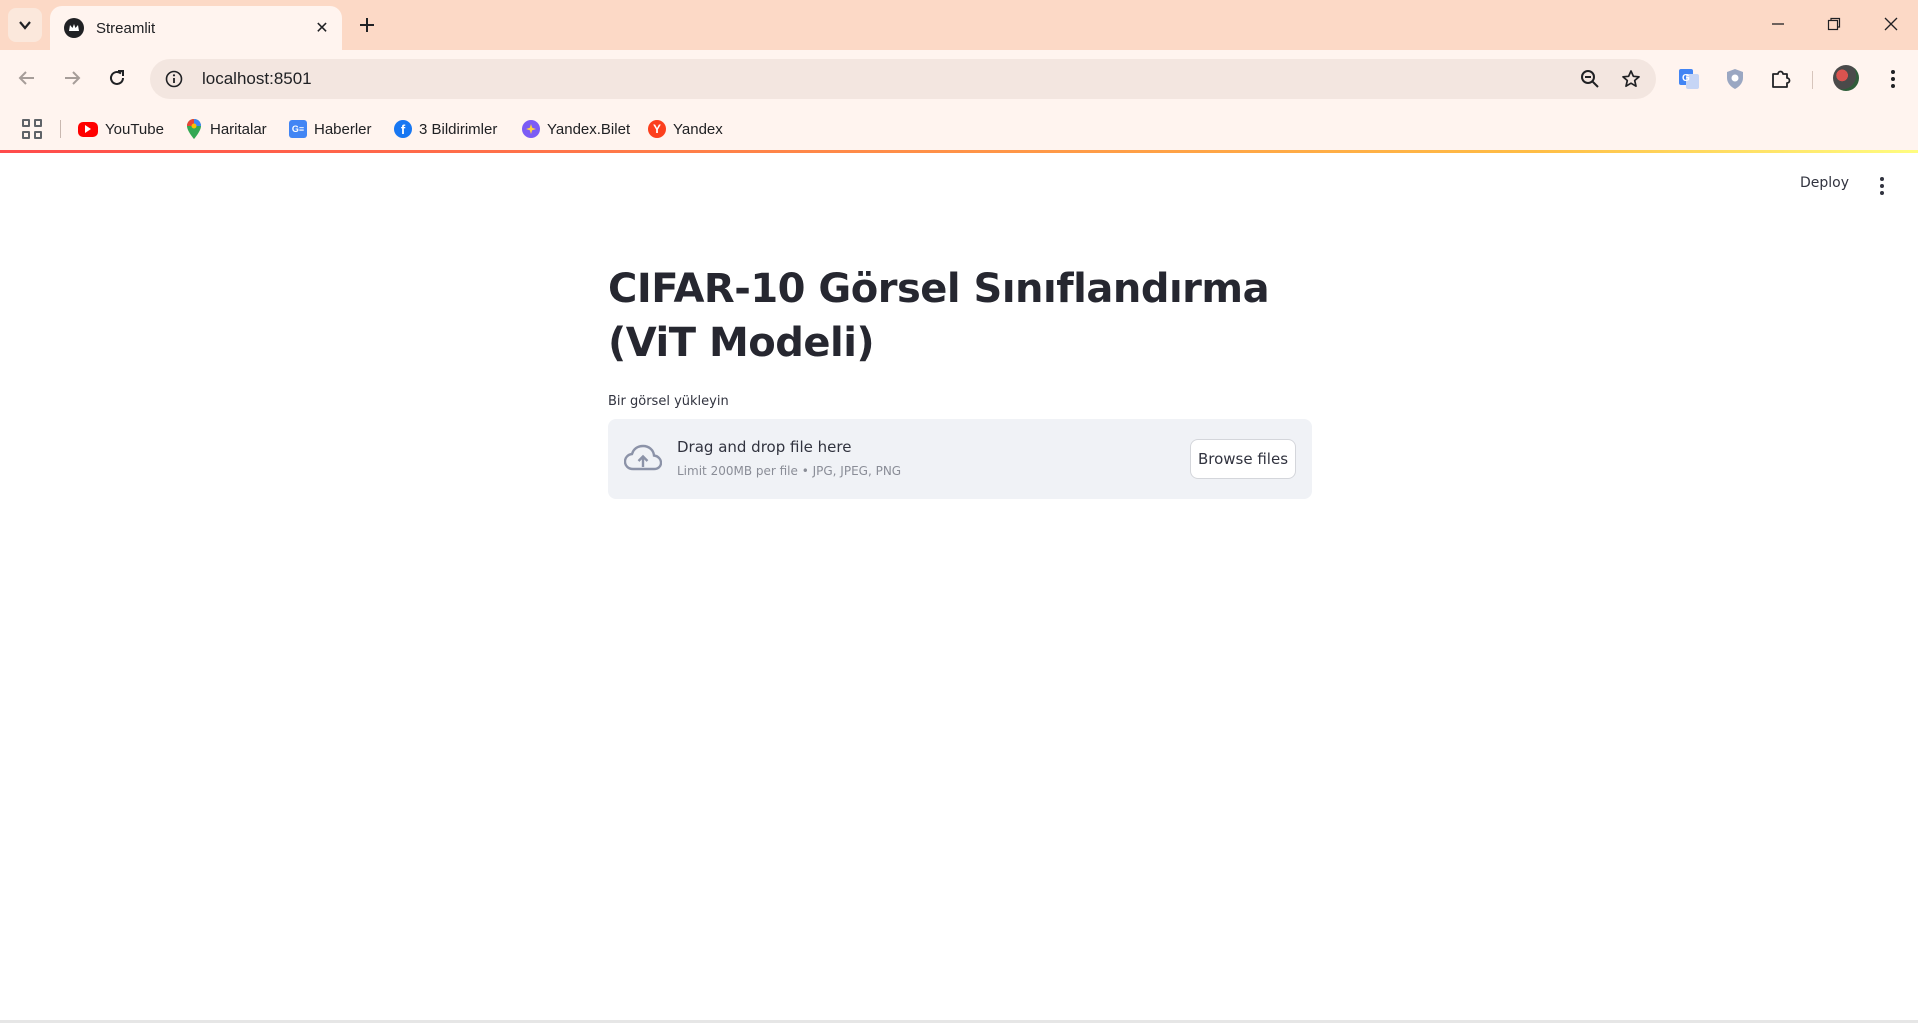 The image size is (1918, 1023). Describe the element at coordinates (1735, 79) in the screenshot. I see `shield-extension-icon` at that location.